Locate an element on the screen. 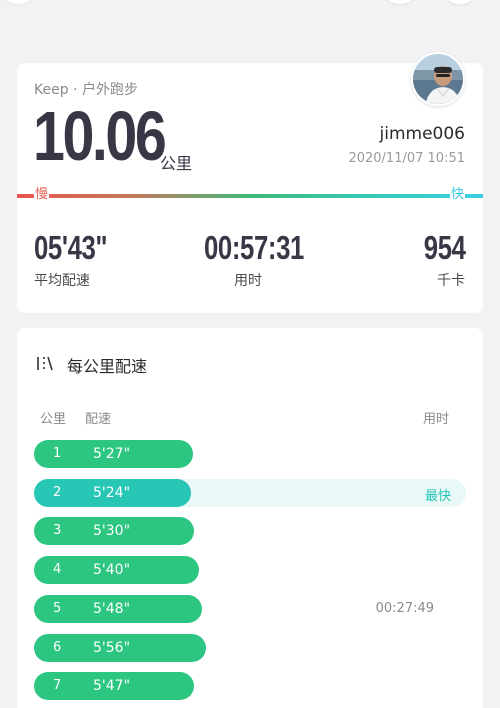 The height and width of the screenshot is (708, 500). split-row: 5 5'48" 00:27:49 is located at coordinates (250, 608).